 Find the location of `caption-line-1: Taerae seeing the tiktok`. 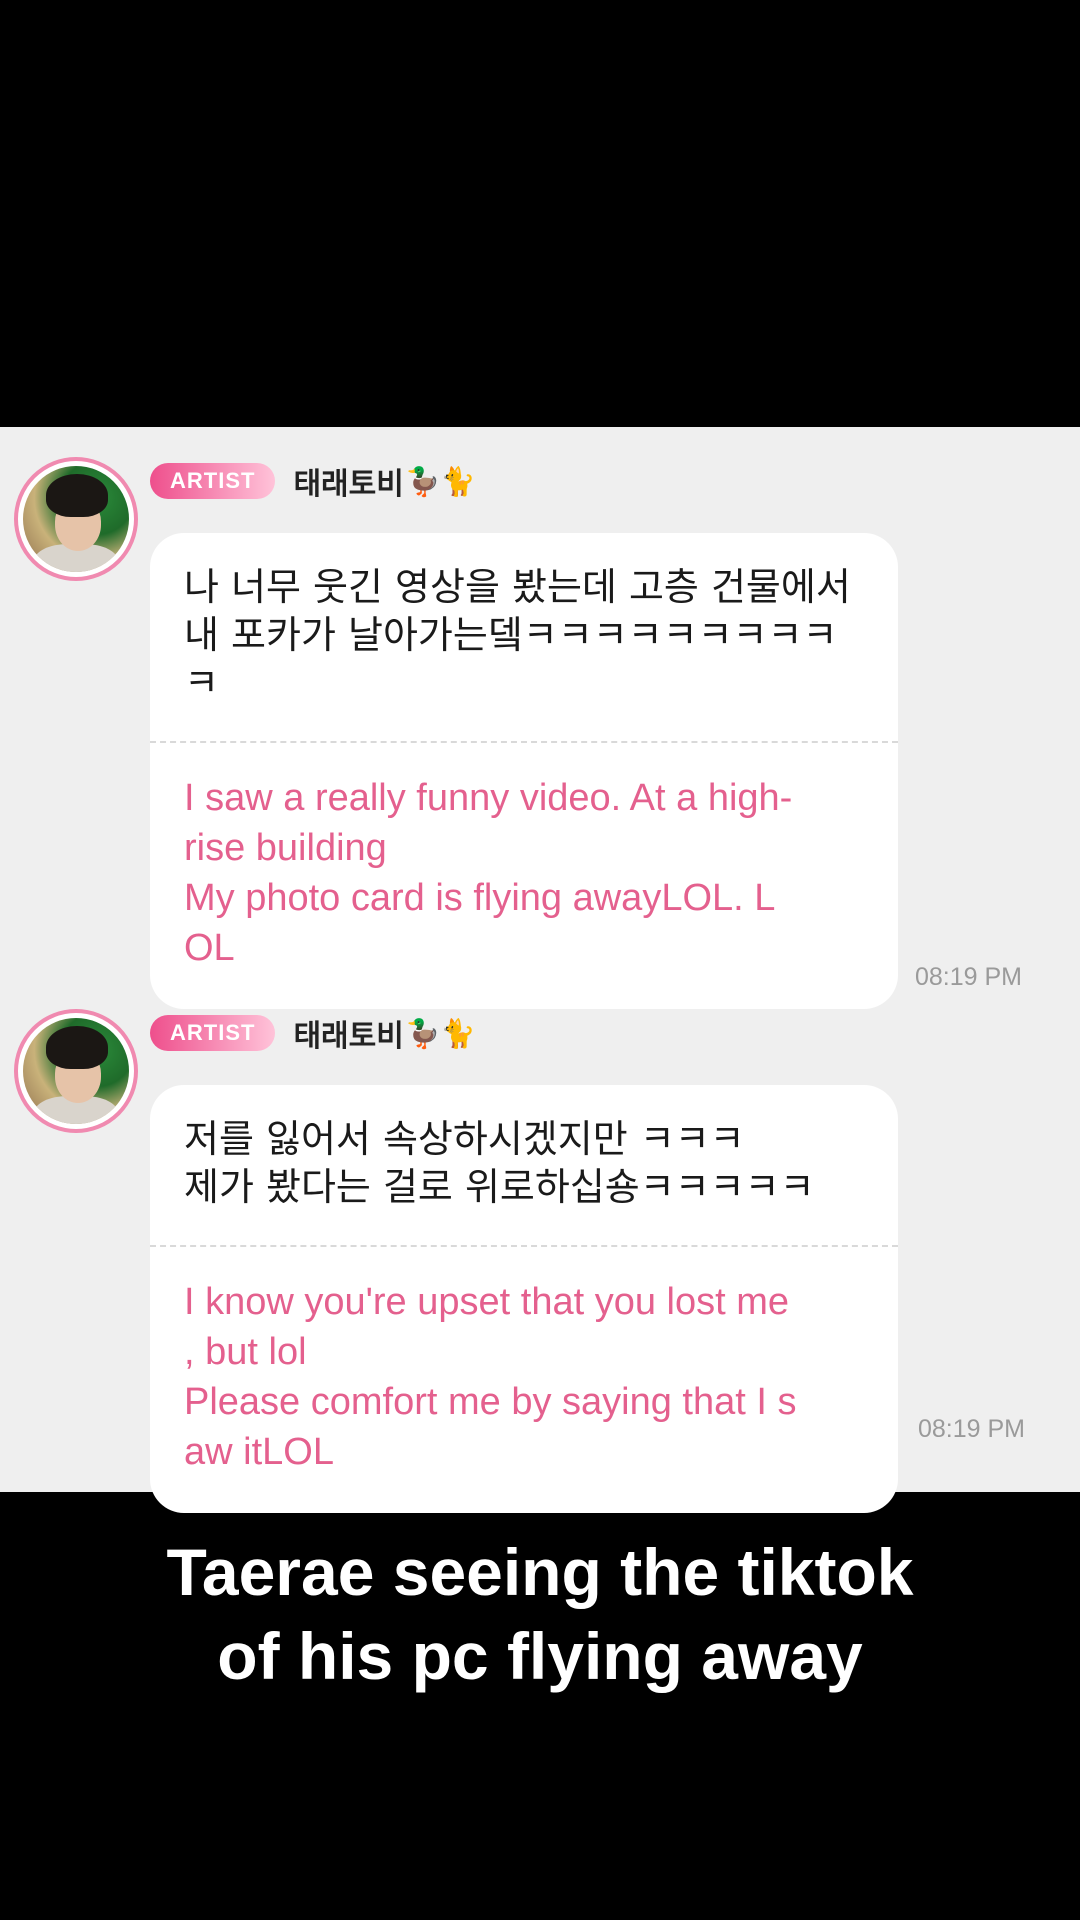

caption-line-1: Taerae seeing the tiktok is located at coordinates (540, 1572).